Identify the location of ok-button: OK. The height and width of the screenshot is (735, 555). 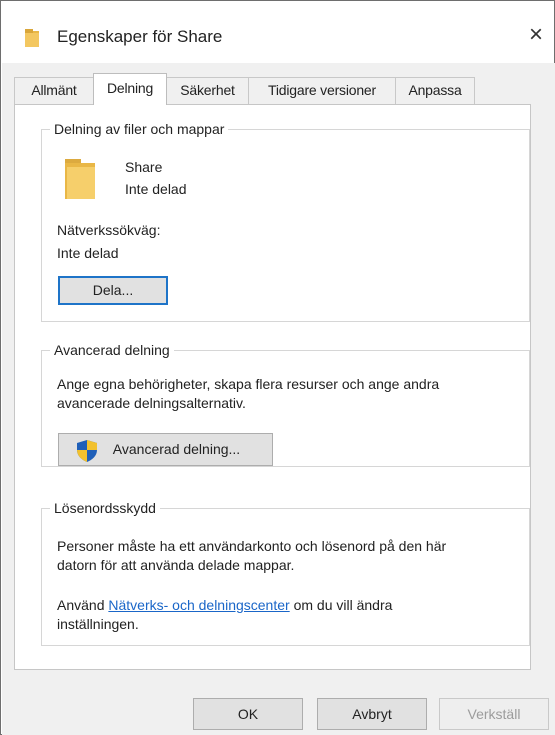
(248, 714).